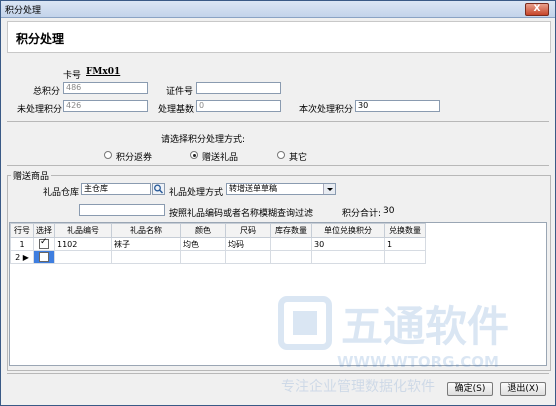  I want to click on cell-color: 均色, so click(203, 244).